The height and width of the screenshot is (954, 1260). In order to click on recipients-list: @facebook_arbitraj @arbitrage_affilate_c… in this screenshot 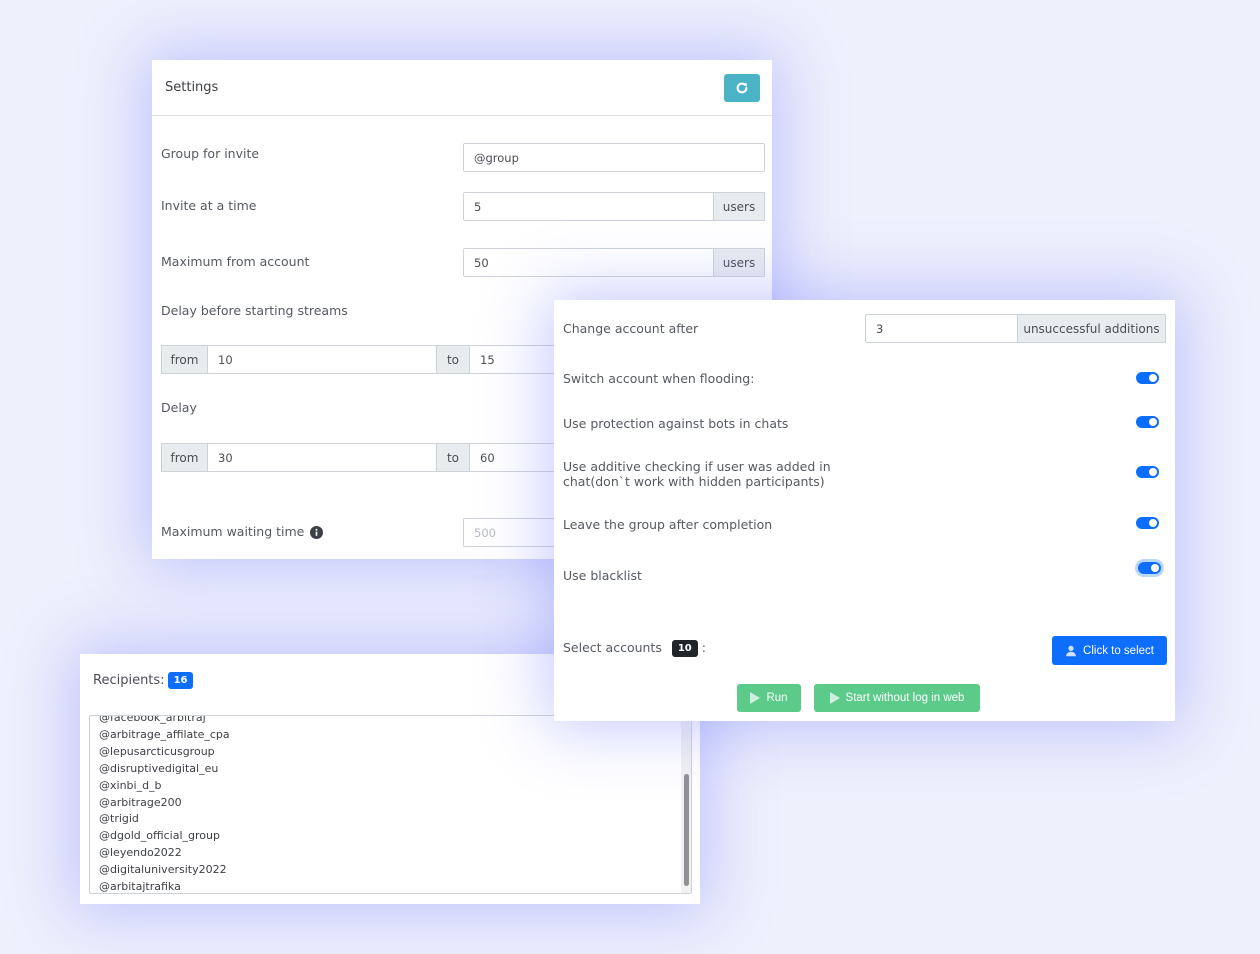, I will do `click(164, 804)`.